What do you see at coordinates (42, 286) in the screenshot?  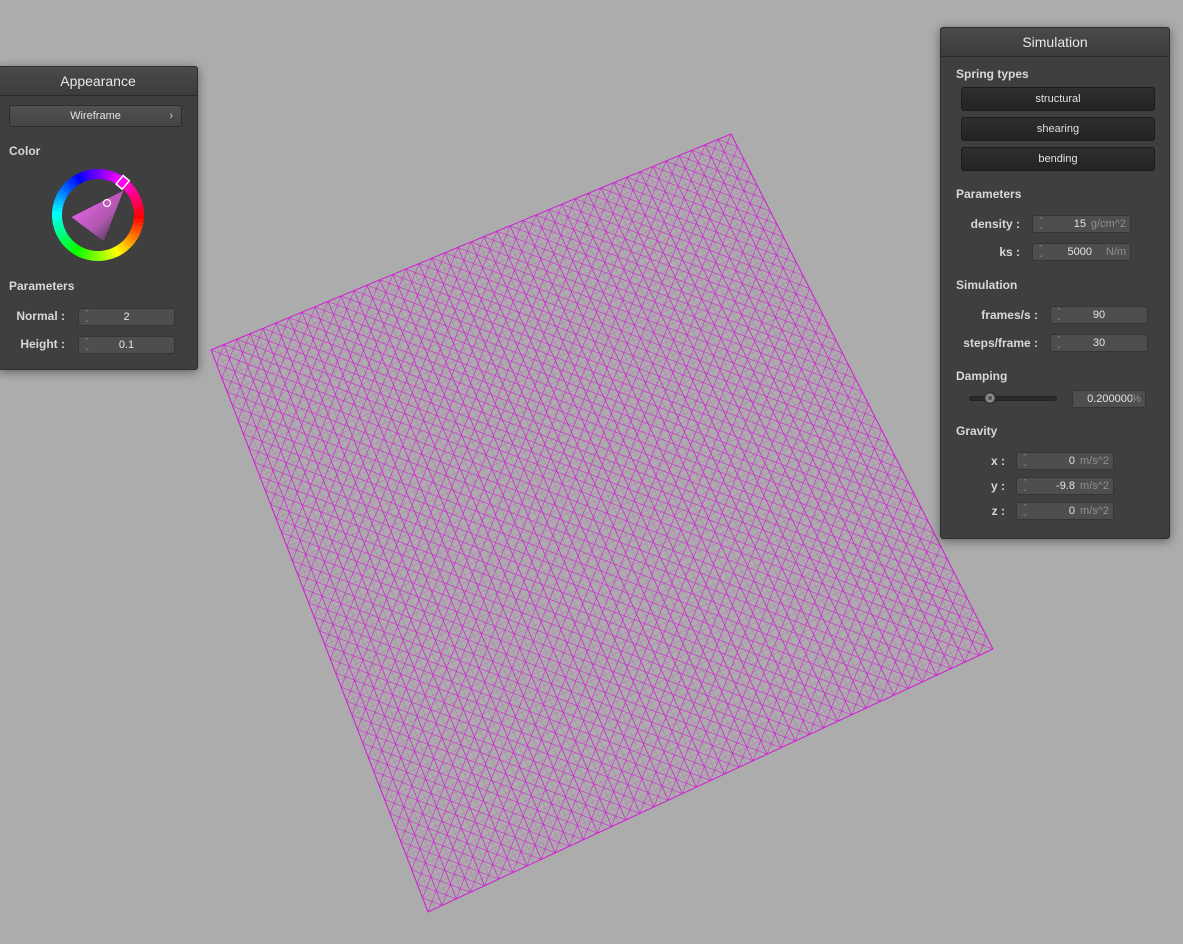 I see `appearance-parameters-label: Parameters` at bounding box center [42, 286].